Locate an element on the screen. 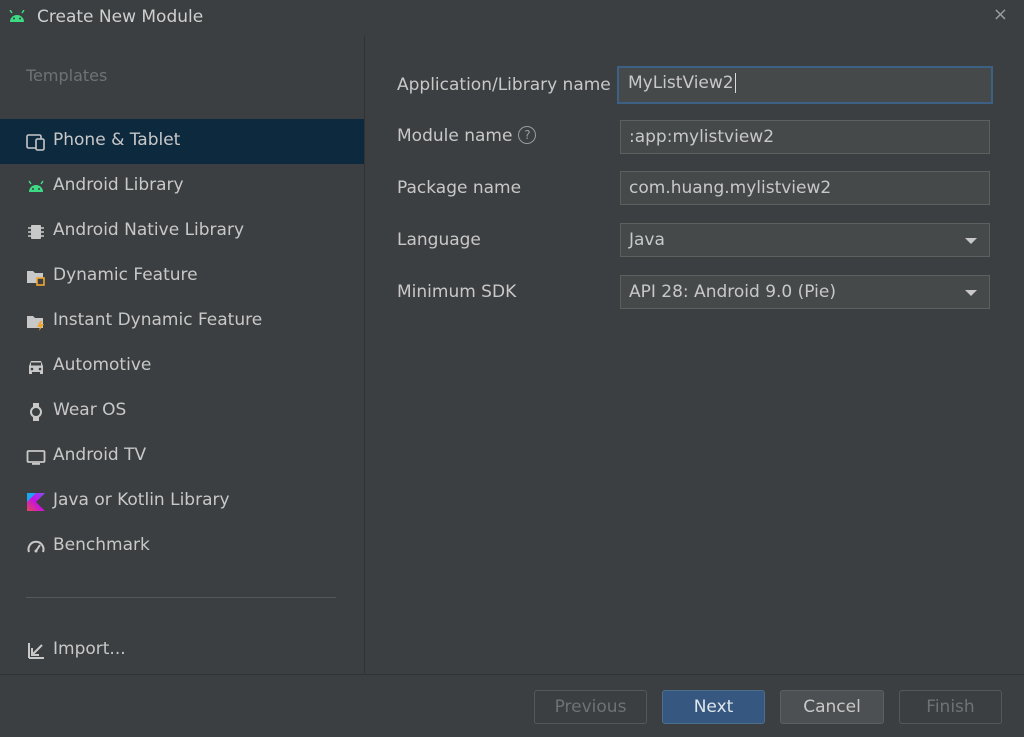  language-label: Language is located at coordinates (439, 240).